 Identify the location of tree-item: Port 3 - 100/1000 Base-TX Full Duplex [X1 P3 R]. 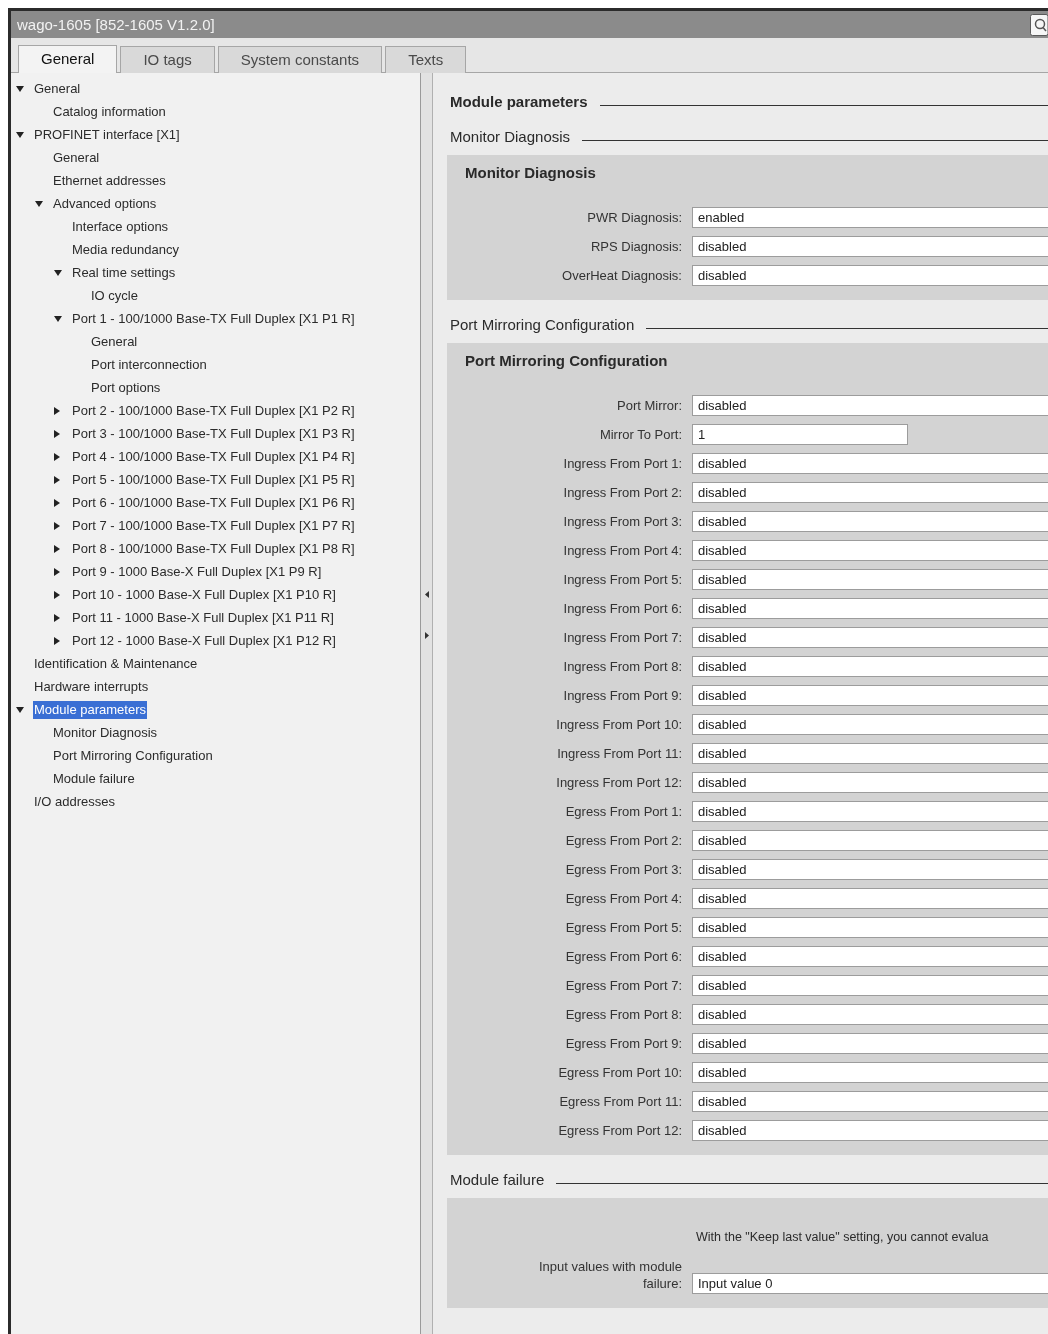
(213, 433).